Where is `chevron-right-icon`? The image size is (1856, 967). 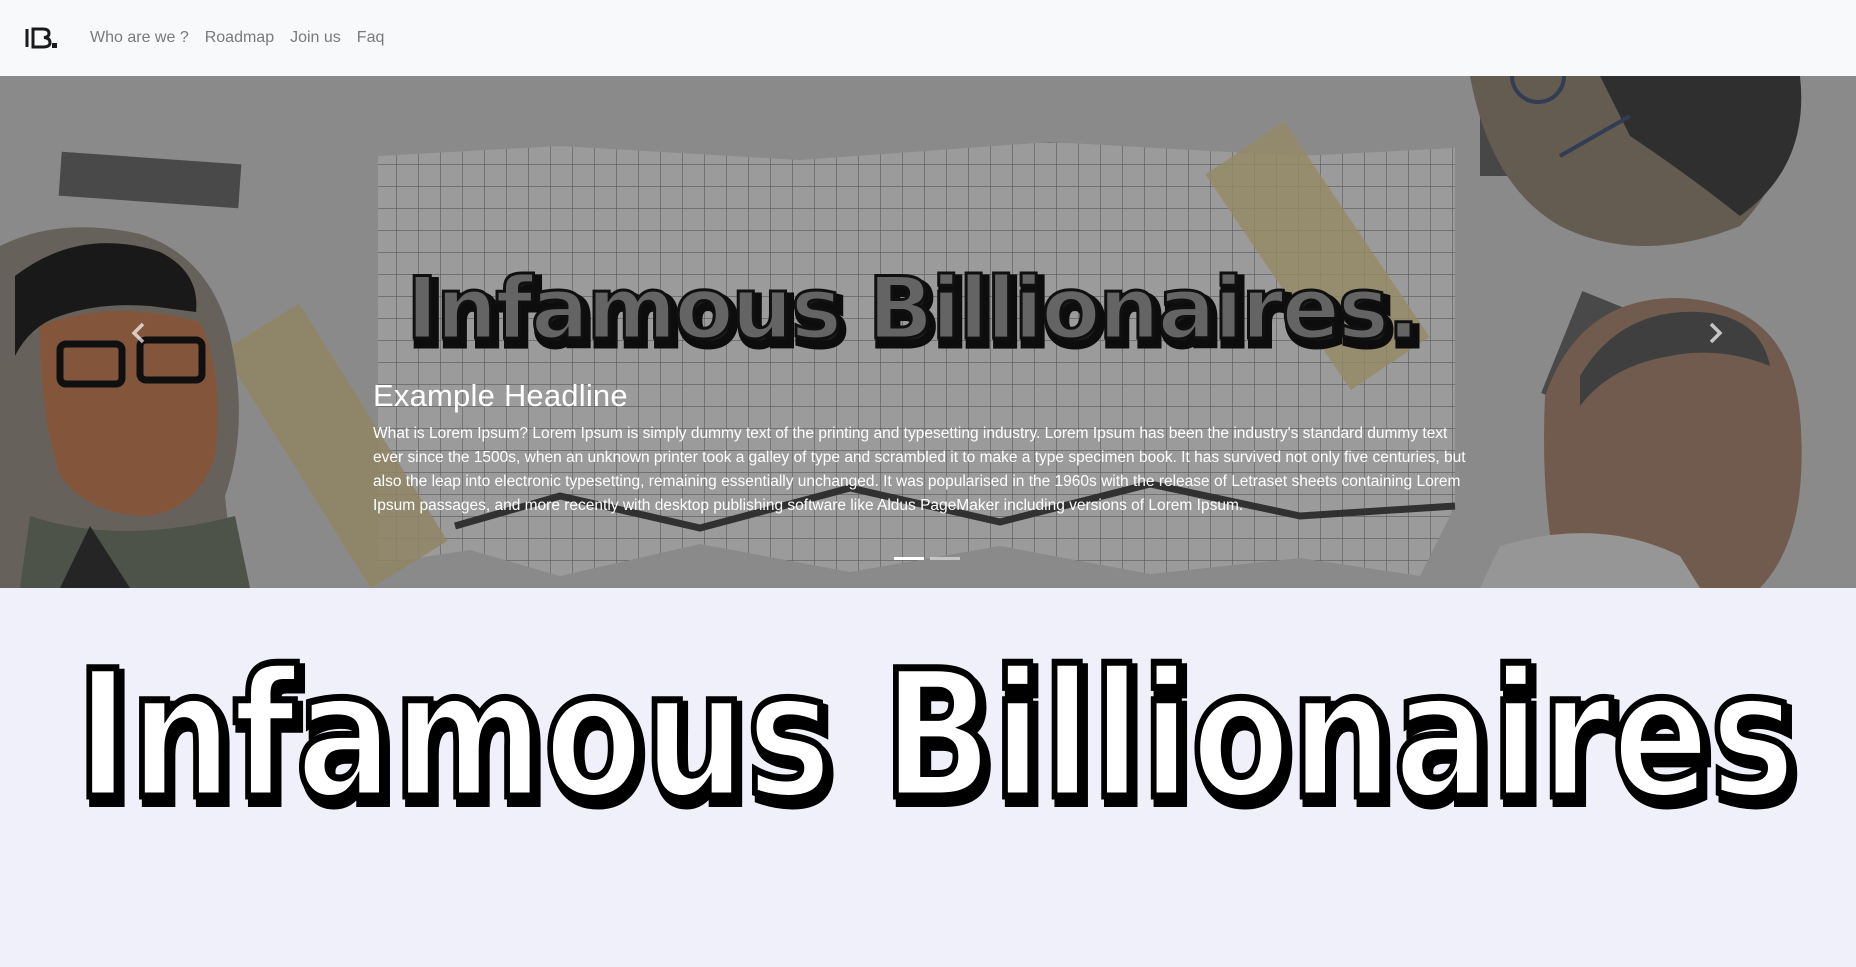
chevron-right-icon is located at coordinates (1716, 333).